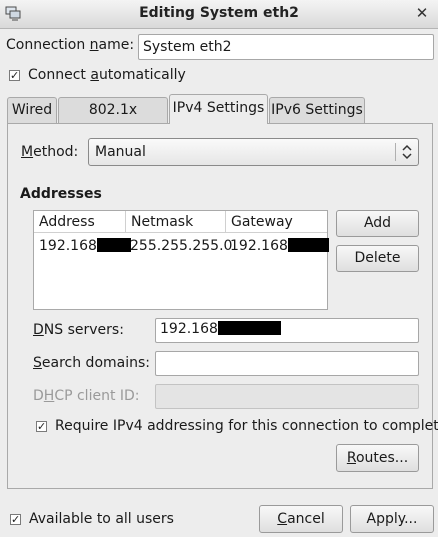 This screenshot has width=438, height=537. What do you see at coordinates (41, 426) in the screenshot?
I see `require-ipv4-checkbox: ✓` at bounding box center [41, 426].